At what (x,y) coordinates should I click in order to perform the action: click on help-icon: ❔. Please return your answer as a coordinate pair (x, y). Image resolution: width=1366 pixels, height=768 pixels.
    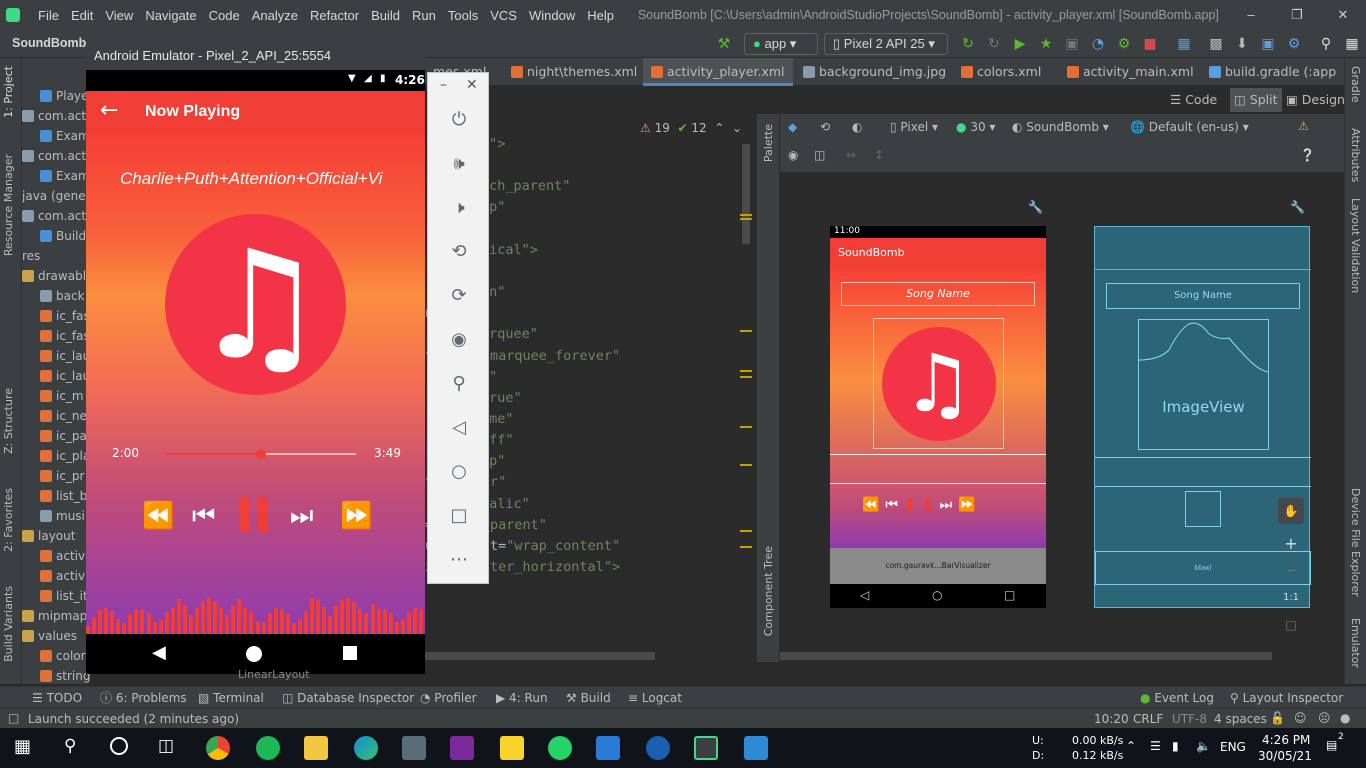
    Looking at the image, I should click on (1307, 155).